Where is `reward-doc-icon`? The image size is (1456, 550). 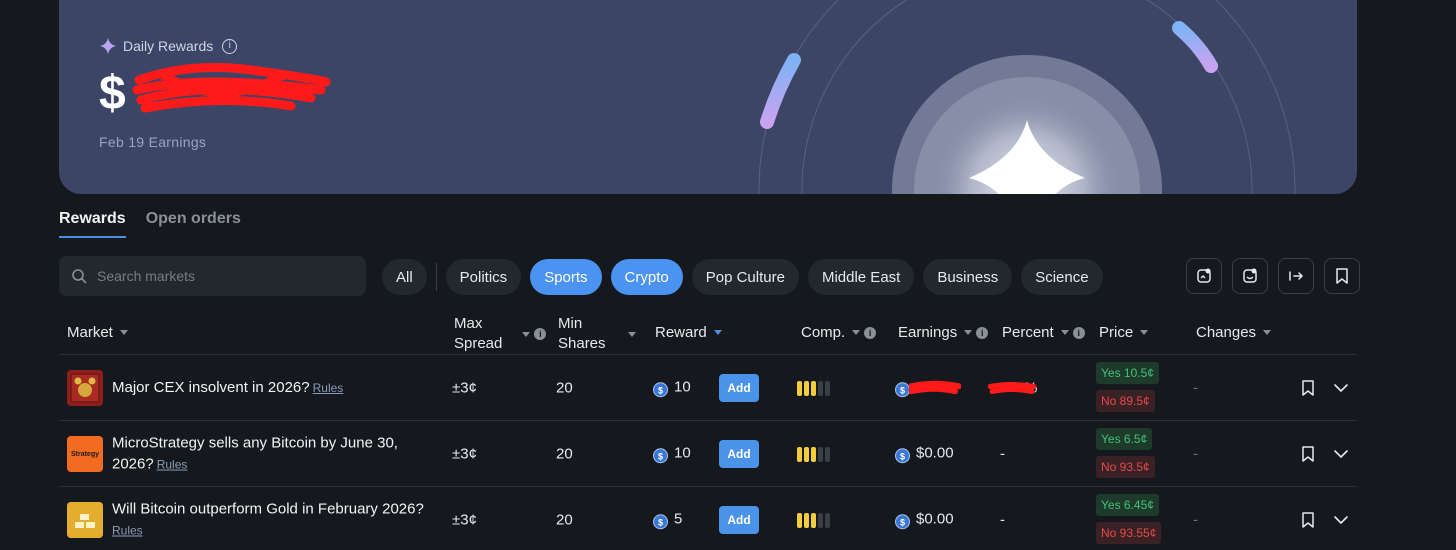
reward-doc-icon is located at coordinates (1204, 275).